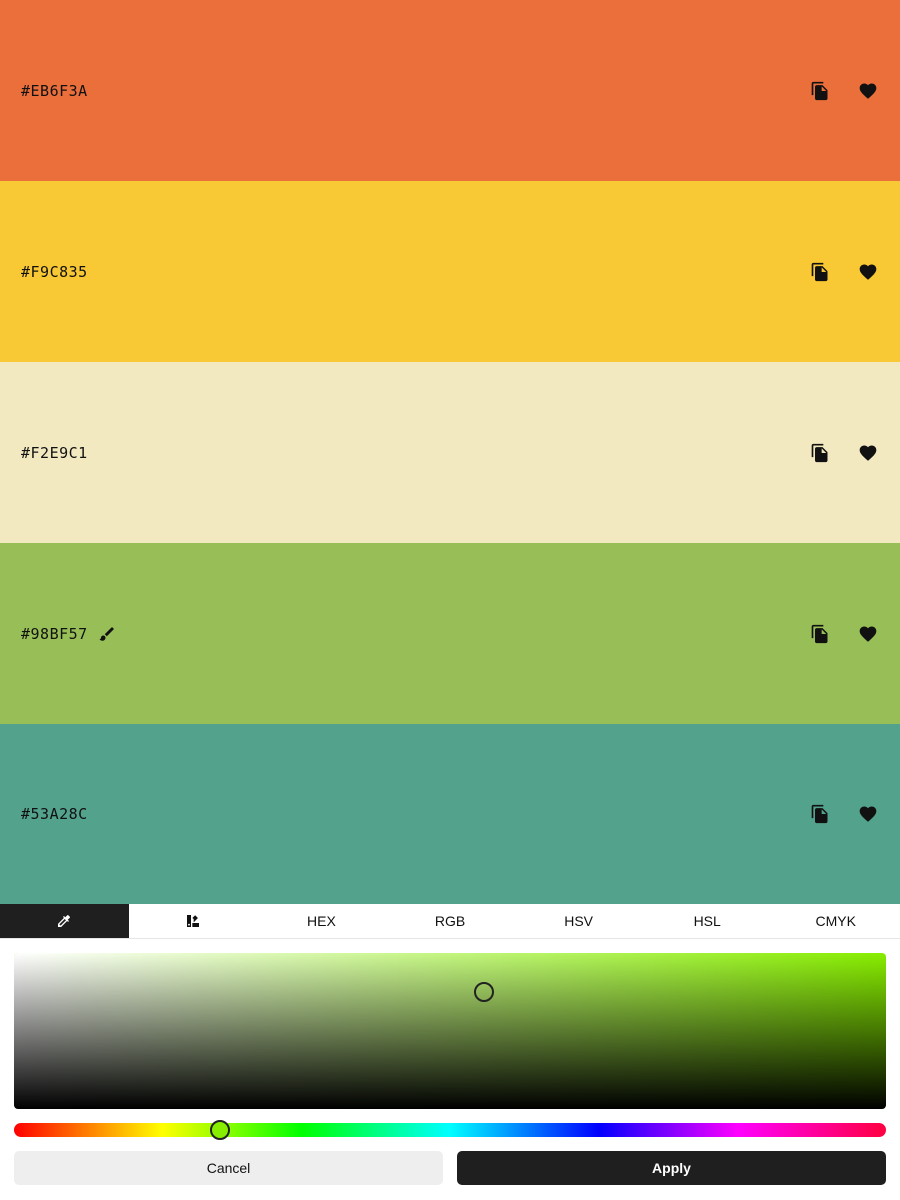 The image size is (900, 1200). I want to click on swatch-hex-label: #EB6F3A, so click(54, 91).